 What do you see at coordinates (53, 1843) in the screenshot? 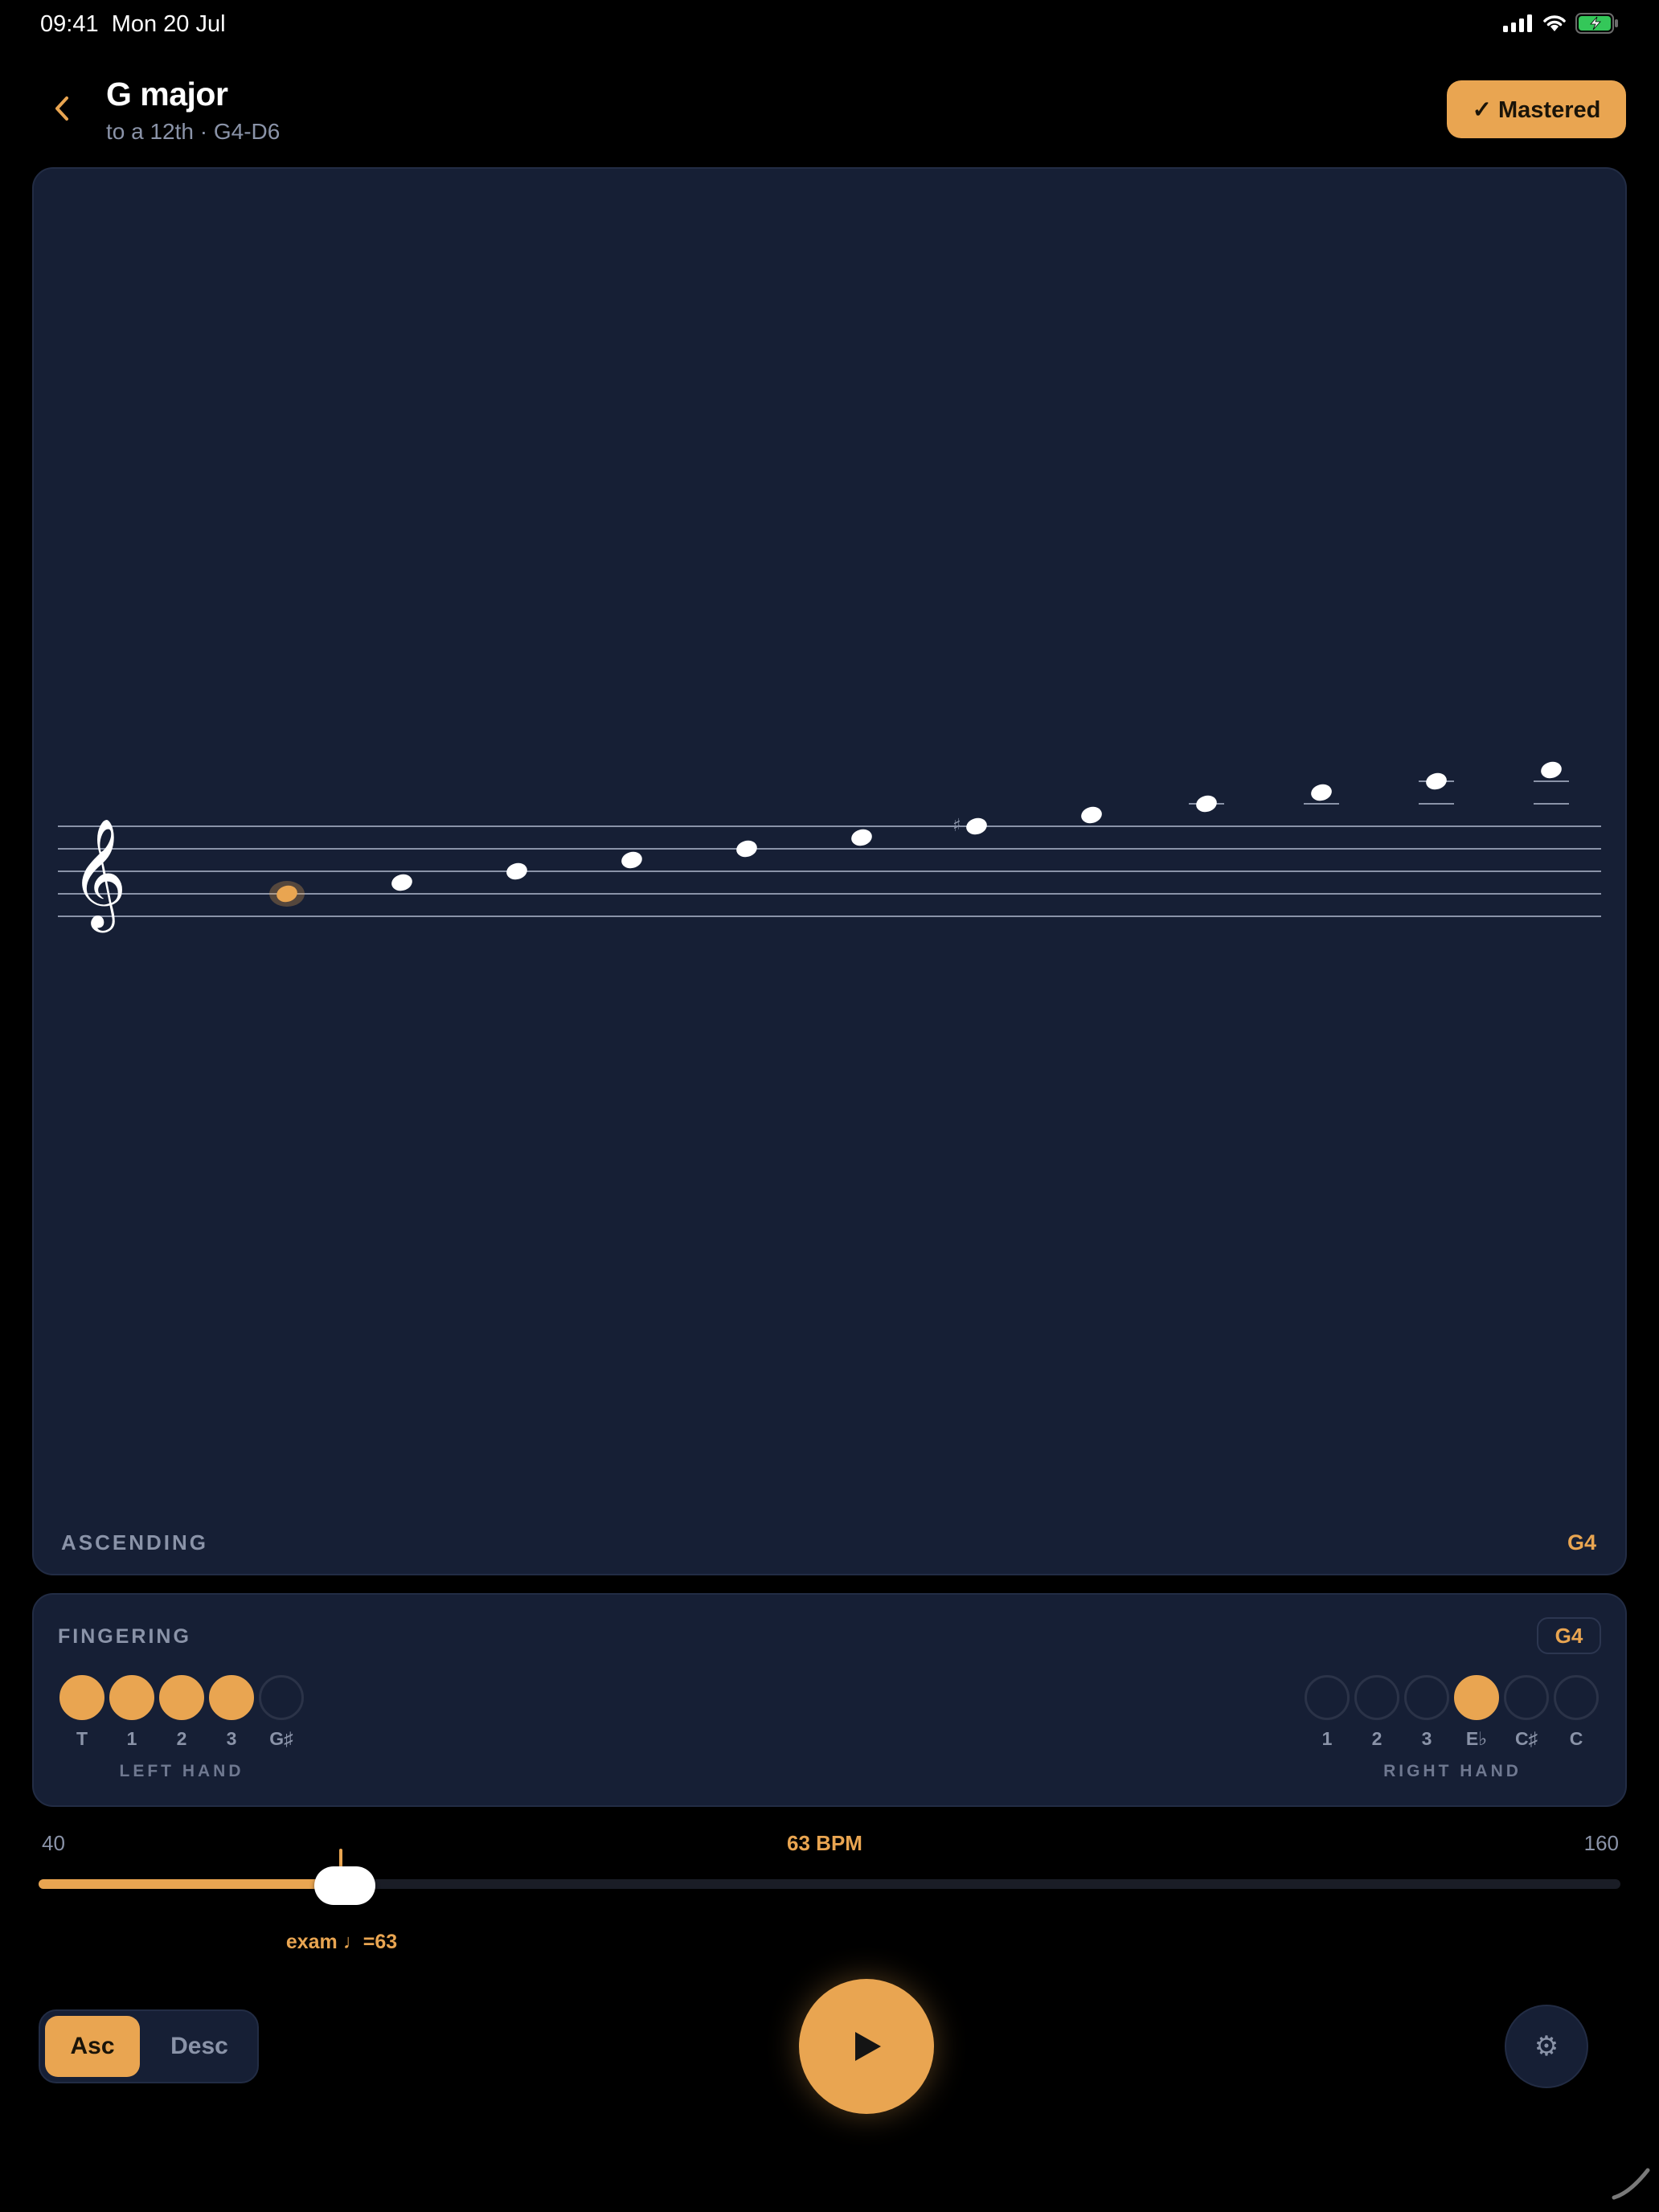
I see `tempo-min-label: 40` at bounding box center [53, 1843].